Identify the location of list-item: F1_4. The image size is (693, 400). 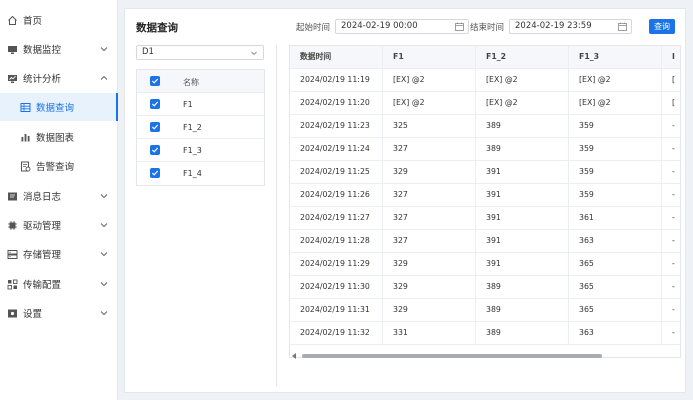
(200, 173).